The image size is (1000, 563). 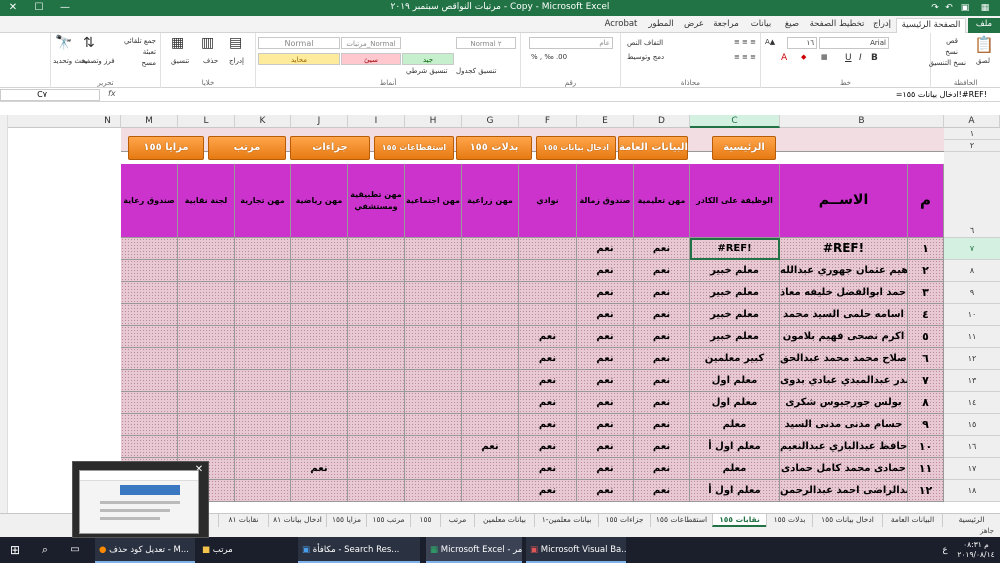 What do you see at coordinates (926, 315) in the screenshot?
I see `cell-m: ٤` at bounding box center [926, 315].